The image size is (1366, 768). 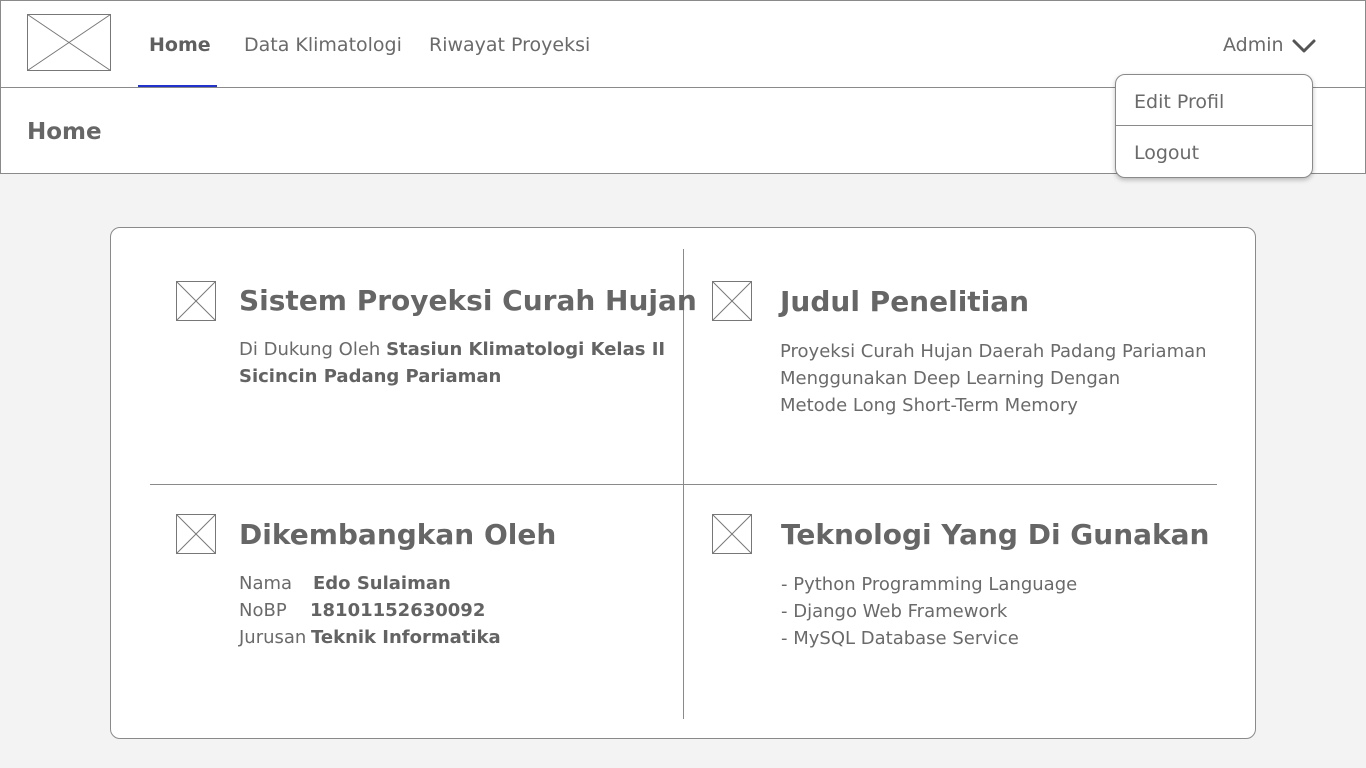 I want to click on developer-label-jurusan: Jurusan, so click(x=273, y=637).